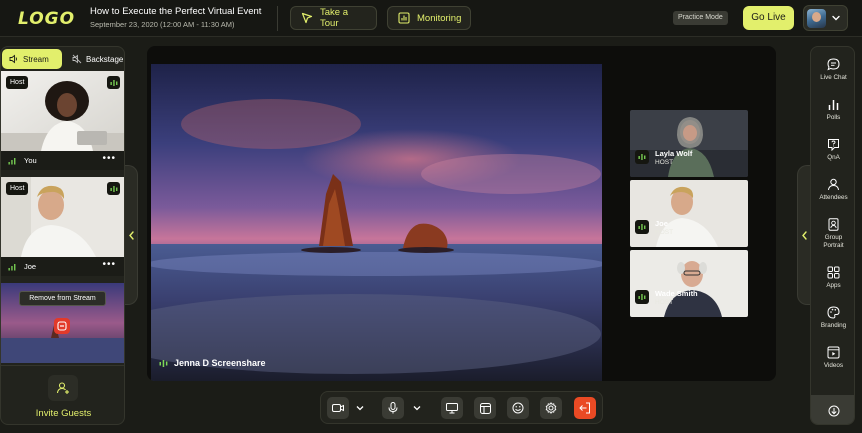  Describe the element at coordinates (47, 19) in the screenshot. I see `logo: LOGO` at that location.